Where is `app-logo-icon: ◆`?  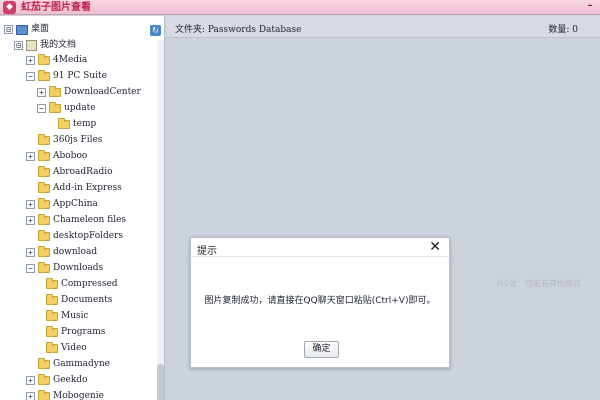
app-logo-icon: ◆ is located at coordinates (9, 7).